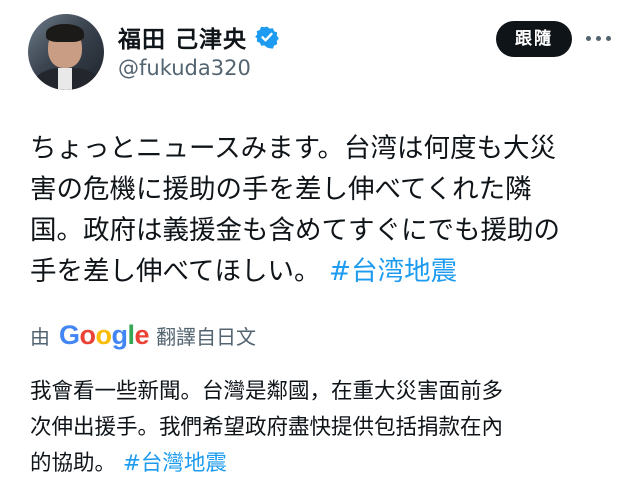  What do you see at coordinates (175, 271) in the screenshot?
I see `post-line: 手を差し伸べてほしい。` at bounding box center [175, 271].